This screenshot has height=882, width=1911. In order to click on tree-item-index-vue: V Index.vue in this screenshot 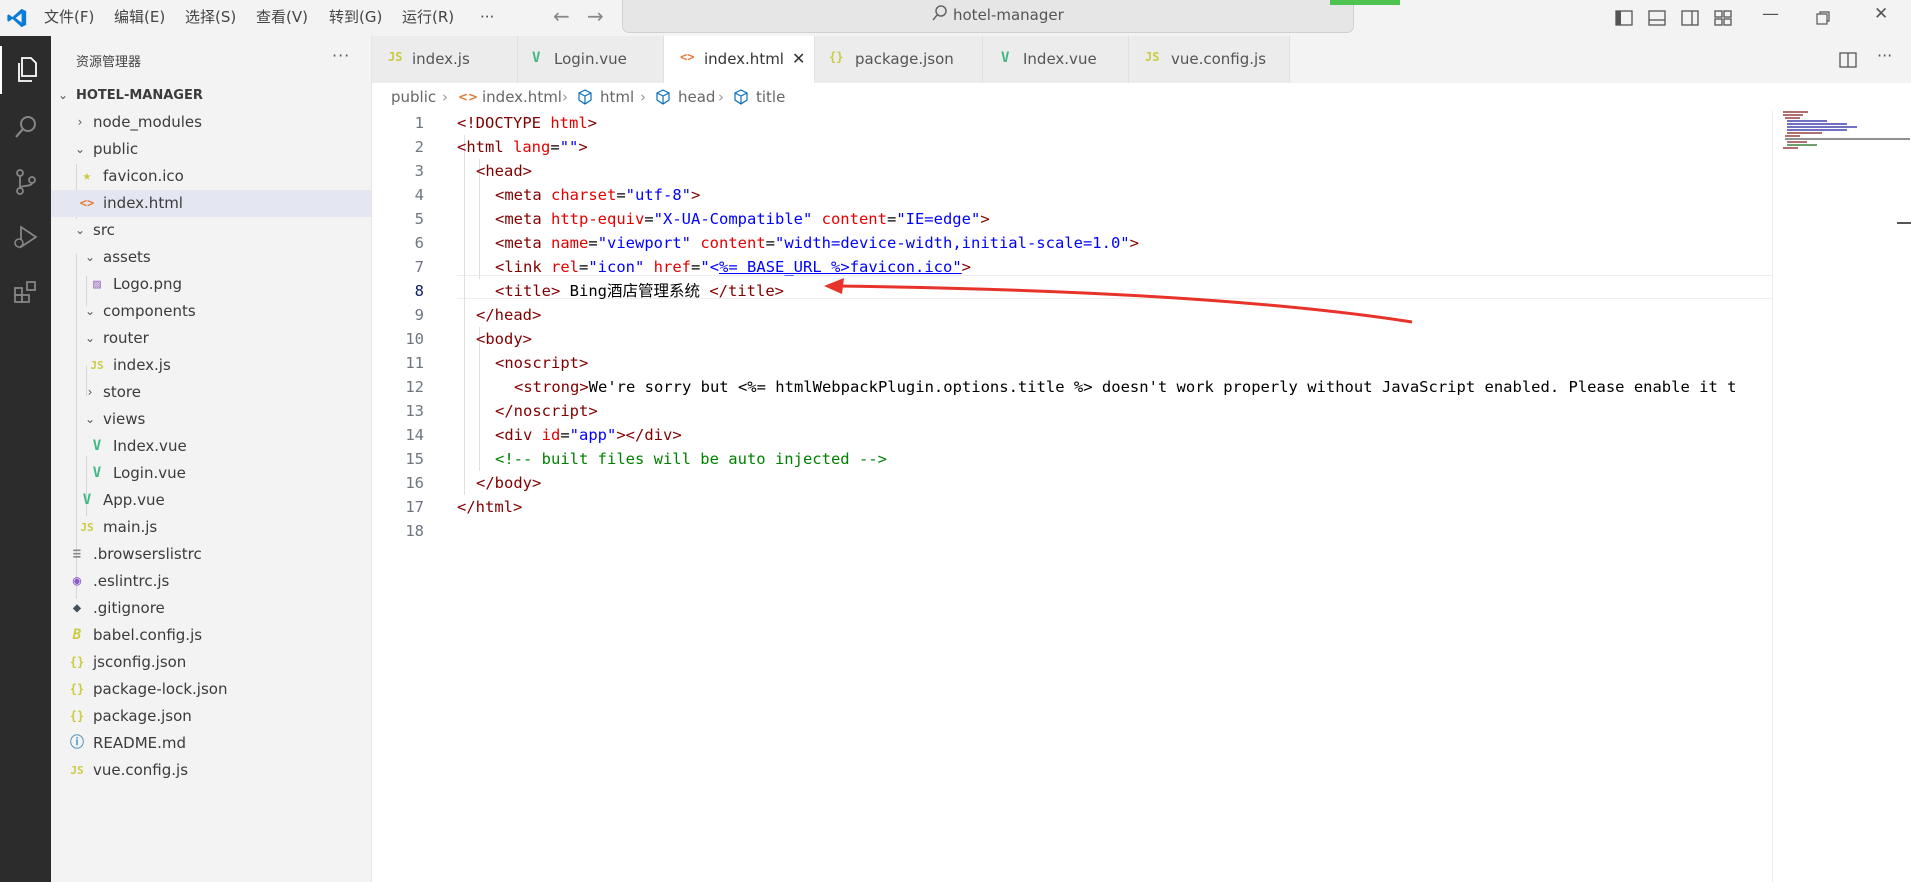, I will do `click(211, 446)`.